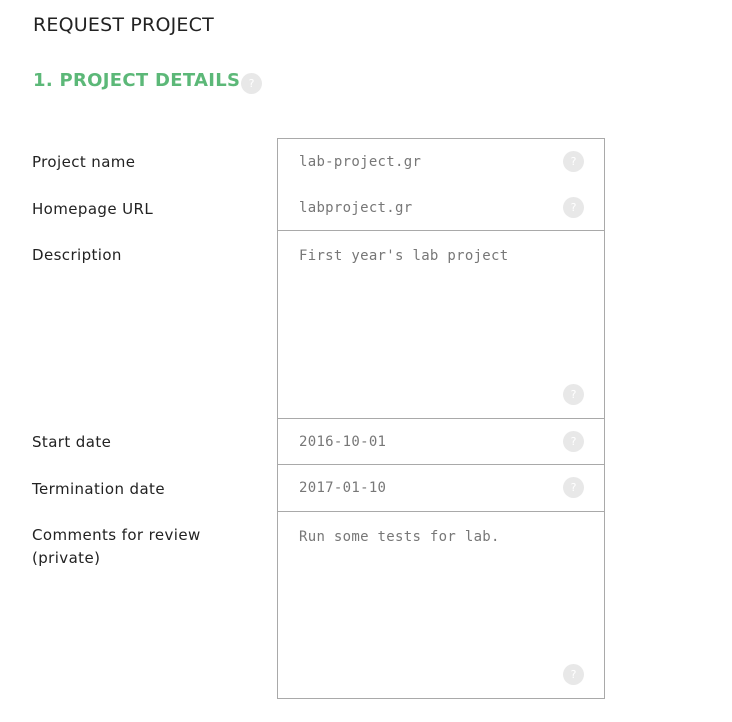 This screenshot has height=722, width=732. I want to click on description-value: First year's lab project, so click(404, 256).